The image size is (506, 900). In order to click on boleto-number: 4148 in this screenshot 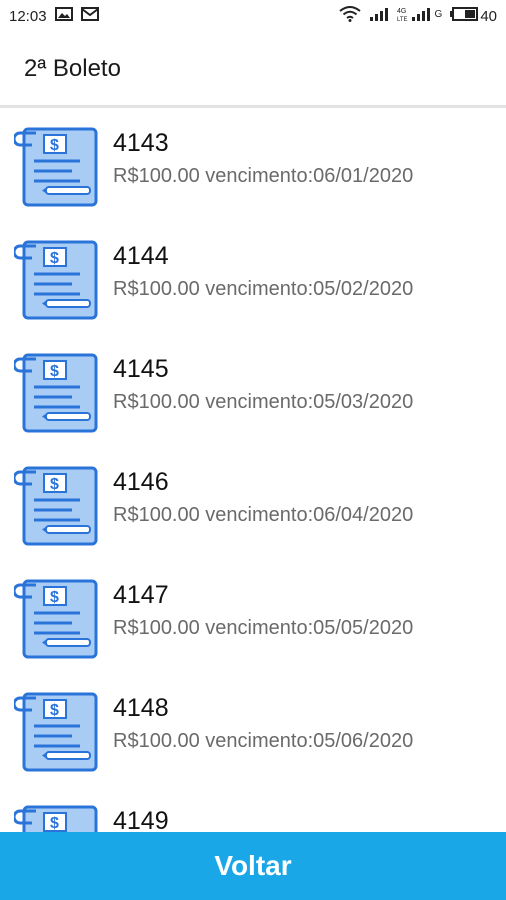, I will do `click(141, 708)`.